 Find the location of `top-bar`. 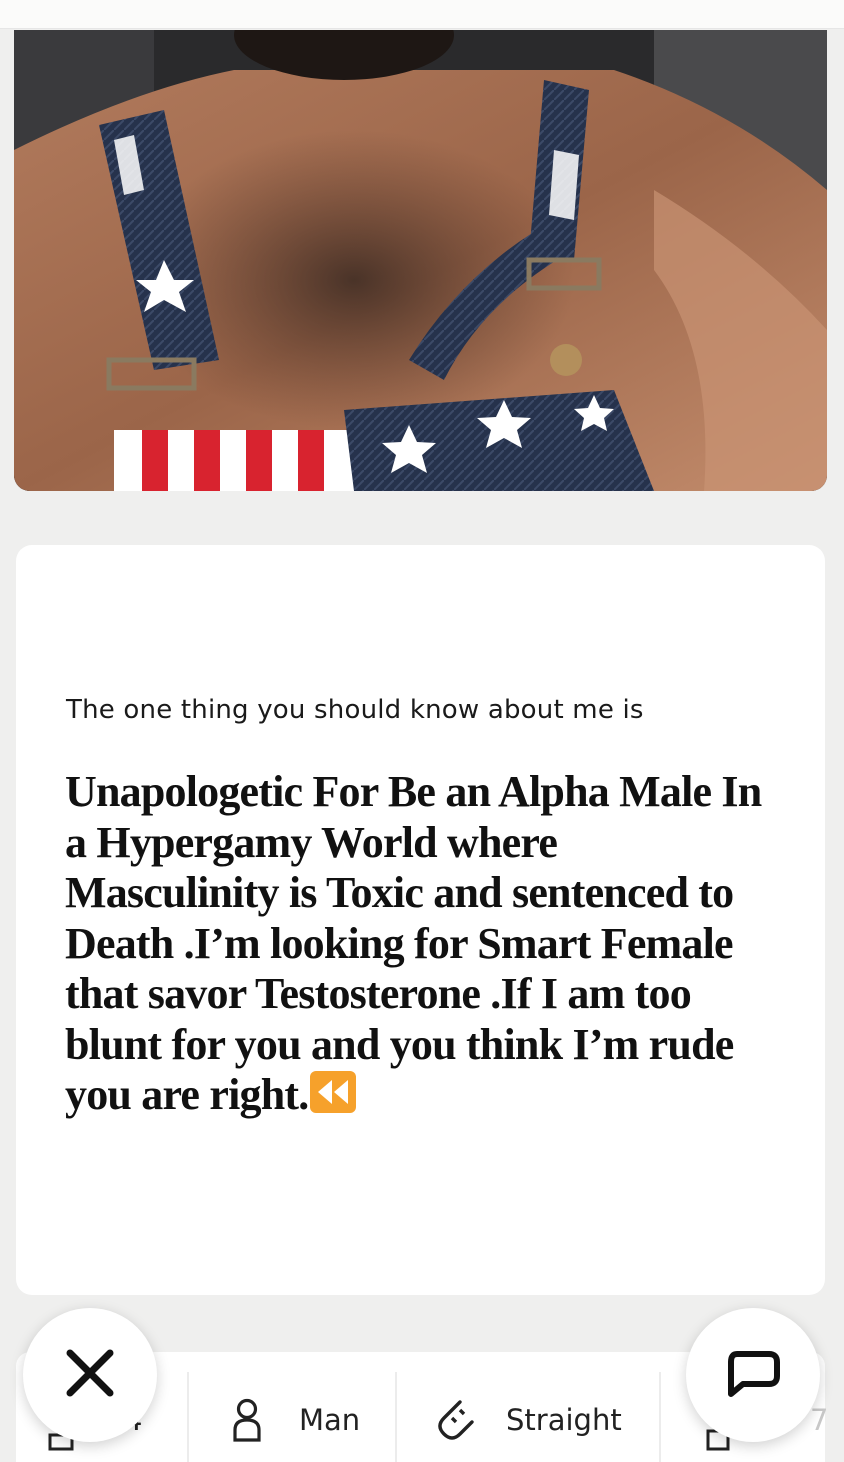

top-bar is located at coordinates (422, 14).